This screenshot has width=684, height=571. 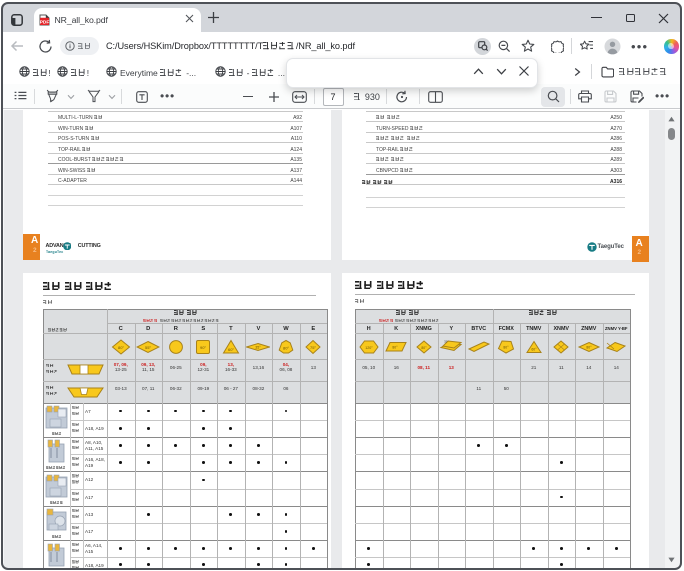 I want to click on svg-text: 120°, so click(x=369, y=347).